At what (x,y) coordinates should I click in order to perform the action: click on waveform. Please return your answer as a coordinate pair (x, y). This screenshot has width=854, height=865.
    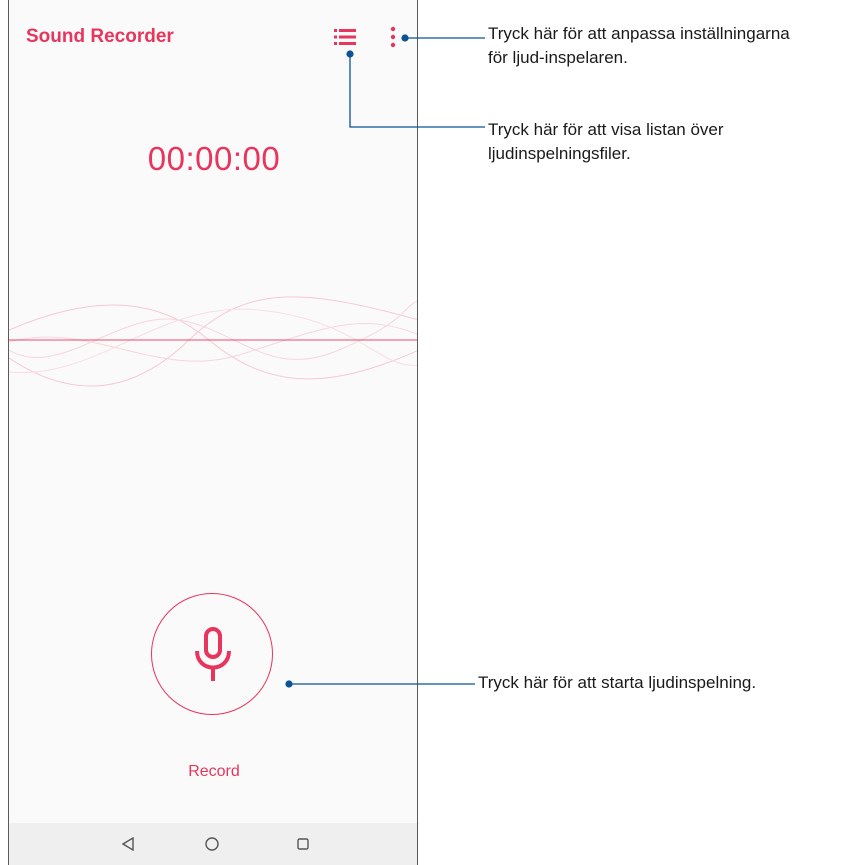
    Looking at the image, I should click on (213, 341).